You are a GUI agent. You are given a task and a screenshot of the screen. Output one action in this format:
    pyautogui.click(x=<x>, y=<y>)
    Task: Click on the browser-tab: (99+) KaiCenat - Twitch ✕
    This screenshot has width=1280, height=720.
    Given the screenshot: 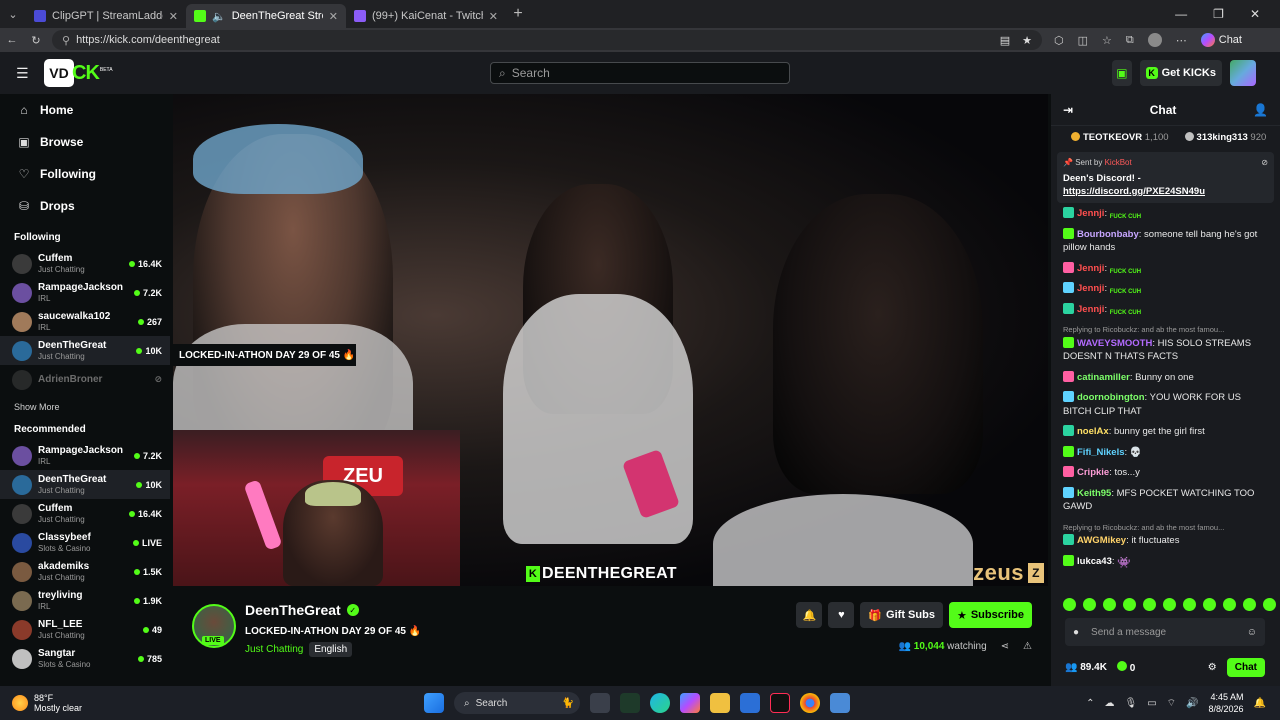 What is the action you would take?
    pyautogui.click(x=426, y=16)
    